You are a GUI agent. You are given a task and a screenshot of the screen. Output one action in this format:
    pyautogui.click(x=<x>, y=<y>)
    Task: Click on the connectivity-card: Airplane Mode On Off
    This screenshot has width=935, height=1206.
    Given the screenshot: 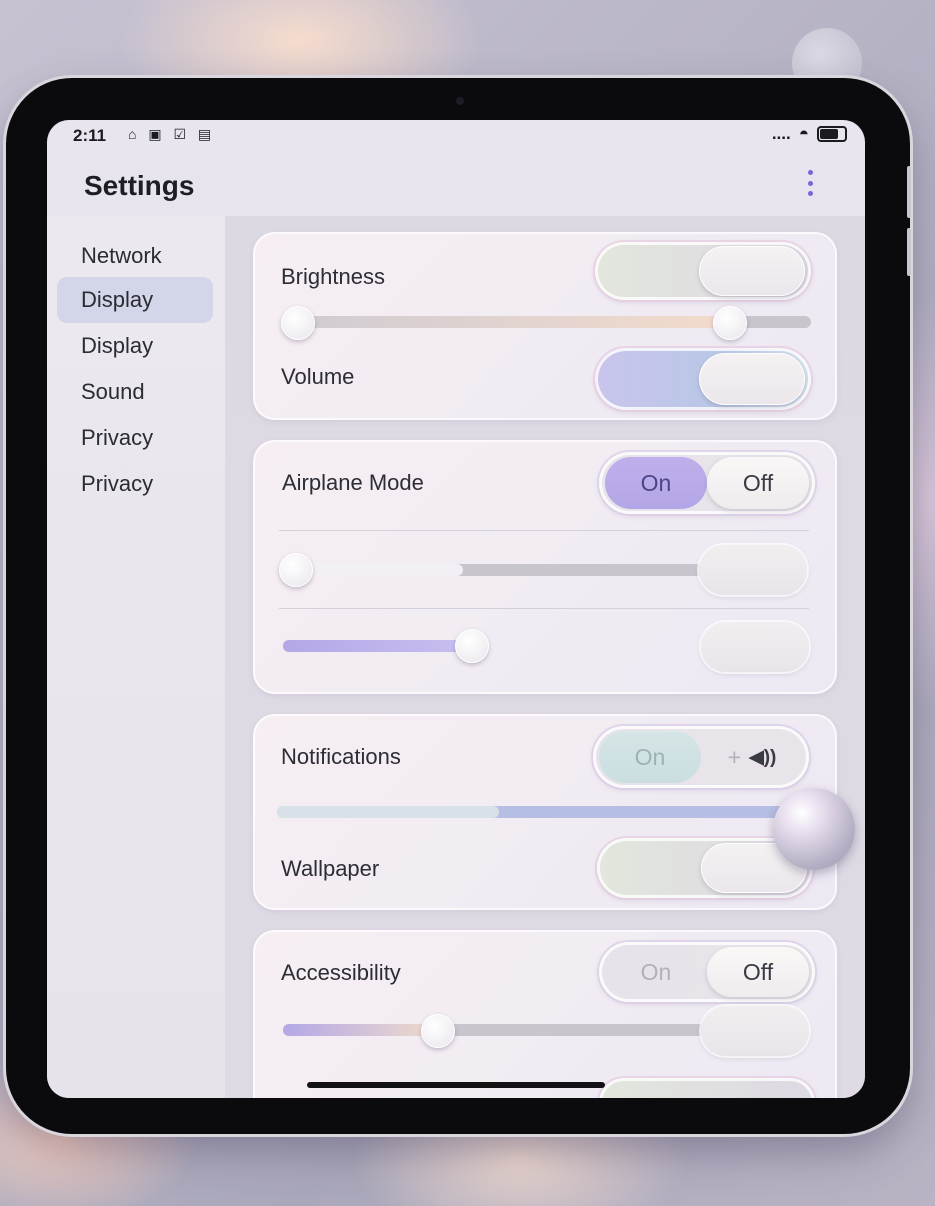 What is the action you would take?
    pyautogui.click(x=545, y=567)
    